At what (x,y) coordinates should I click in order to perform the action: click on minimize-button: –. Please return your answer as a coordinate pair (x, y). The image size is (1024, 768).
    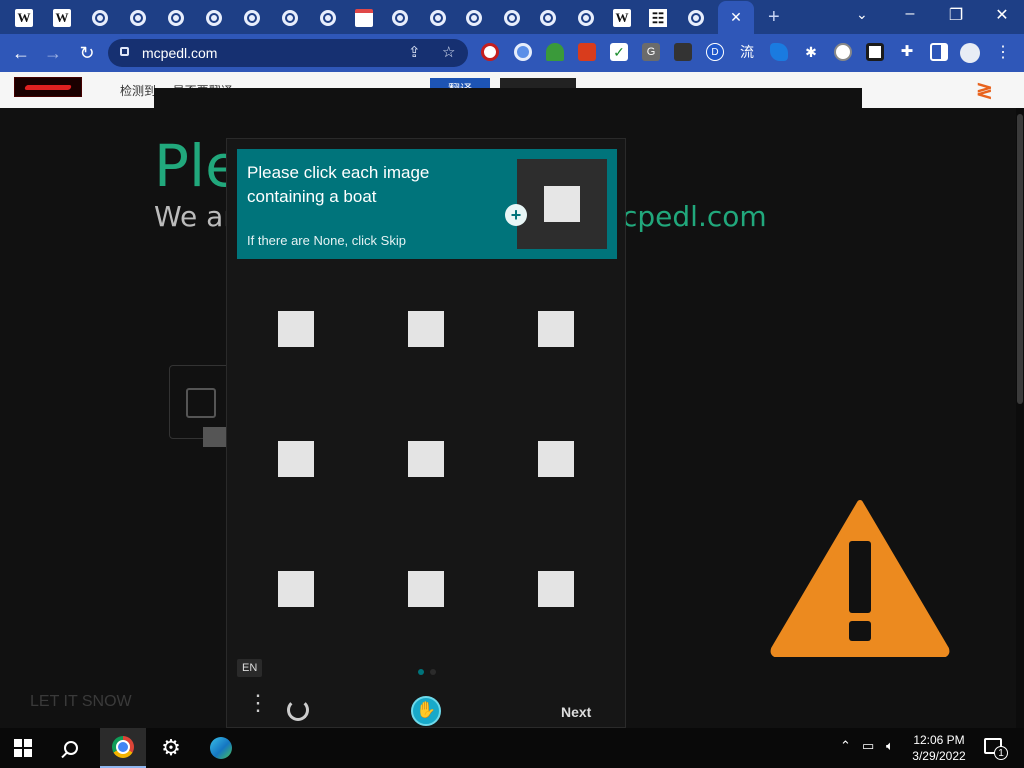
    Looking at the image, I should click on (910, 14).